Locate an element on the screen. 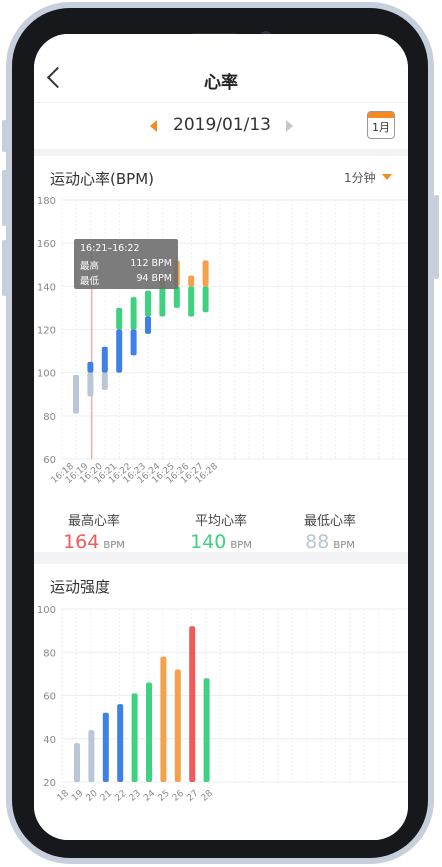 The height and width of the screenshot is (867, 442). x-tick-label: 27 is located at coordinates (192, 796).